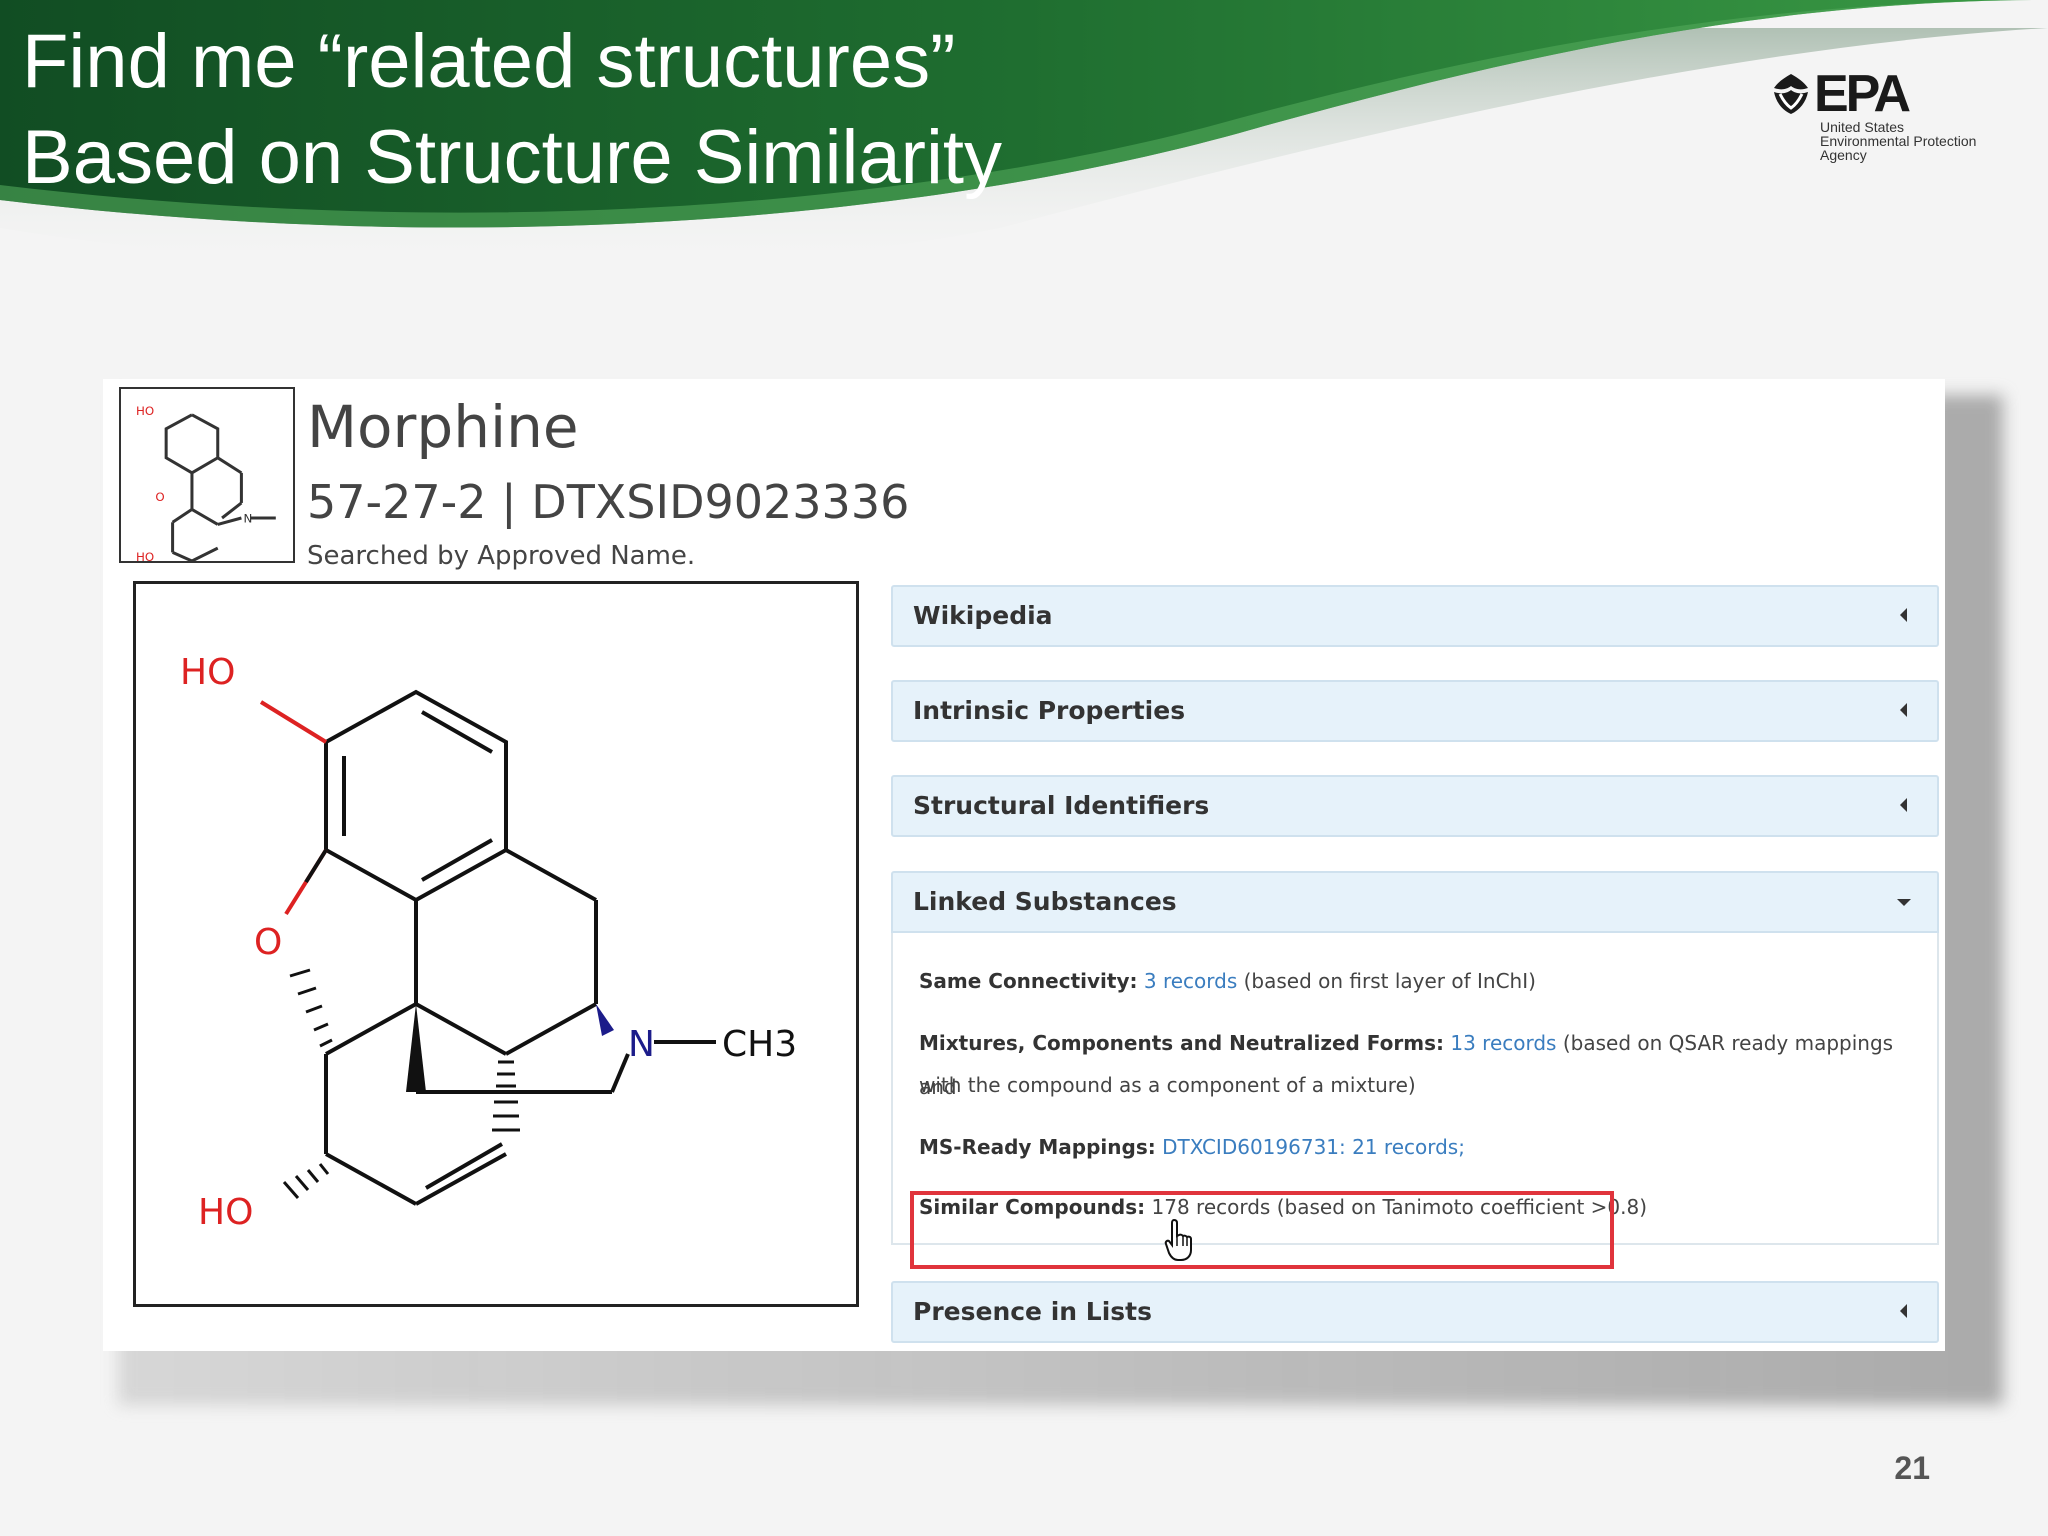  Describe the element at coordinates (1033, 1311) in the screenshot. I see `panel-presence-title: Presence in Lists` at that location.